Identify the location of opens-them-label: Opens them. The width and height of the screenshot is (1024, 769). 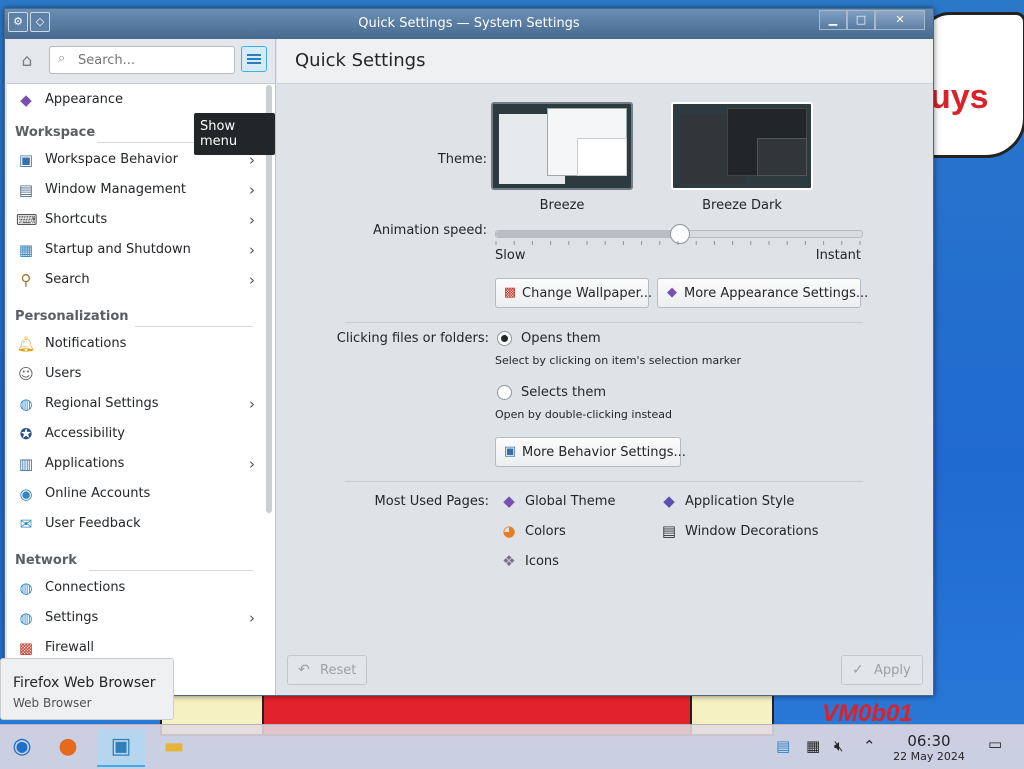
(561, 338).